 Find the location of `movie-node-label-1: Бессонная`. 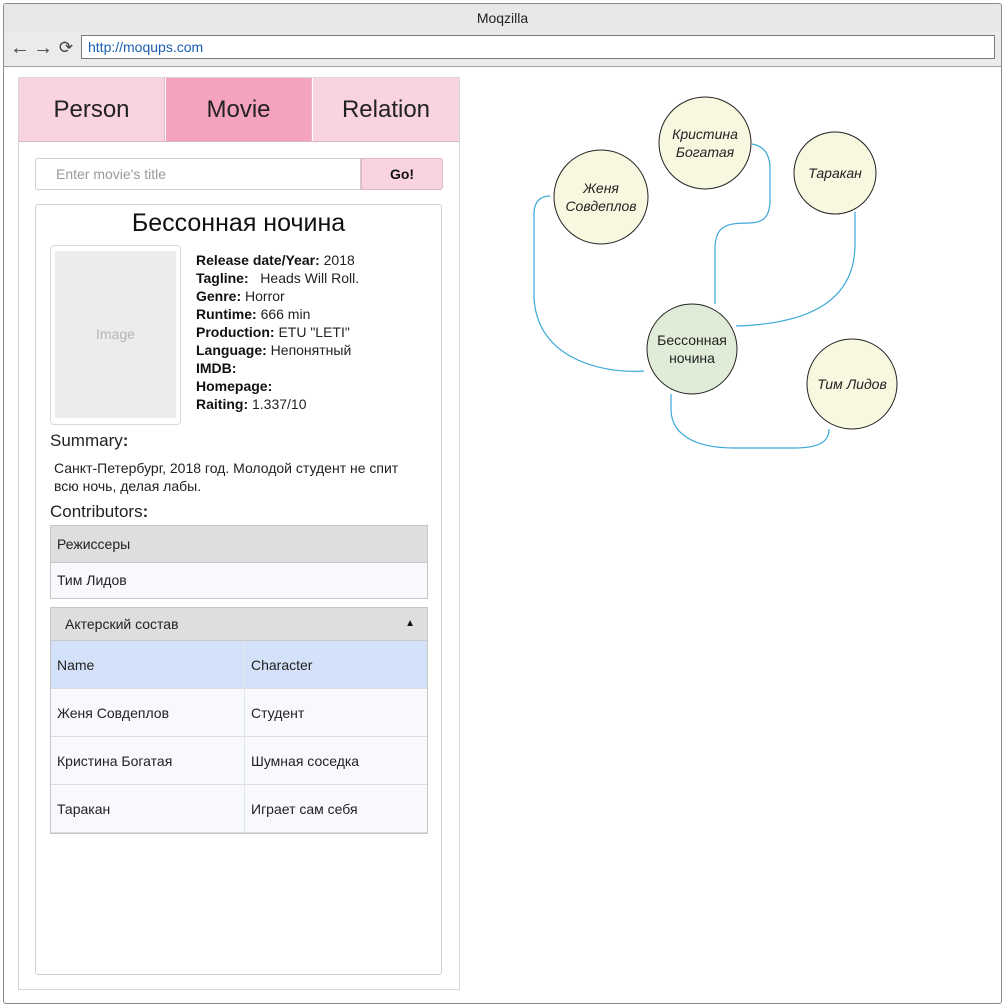

movie-node-label-1: Бессонная is located at coordinates (692, 340).